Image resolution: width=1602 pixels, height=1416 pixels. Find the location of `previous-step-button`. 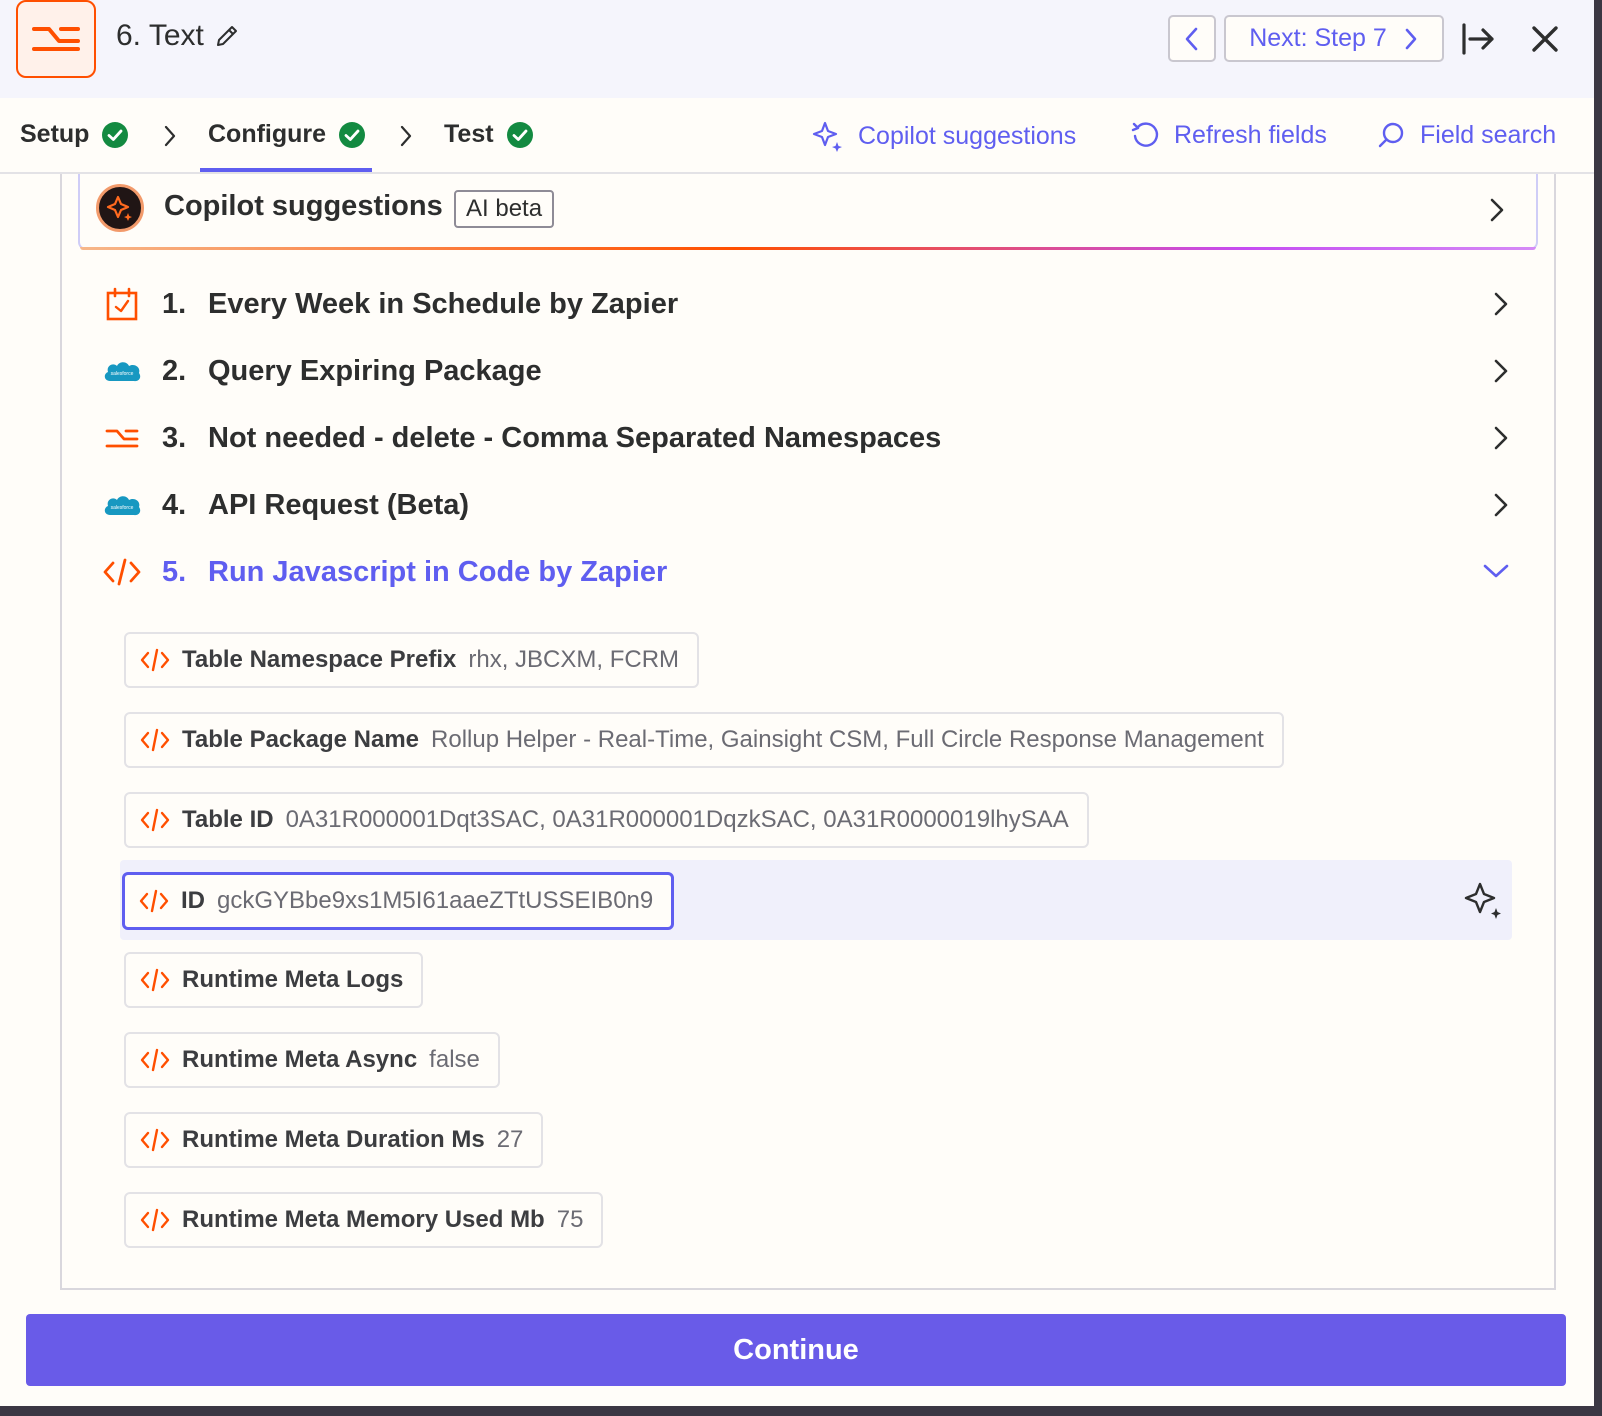

previous-step-button is located at coordinates (1192, 38).